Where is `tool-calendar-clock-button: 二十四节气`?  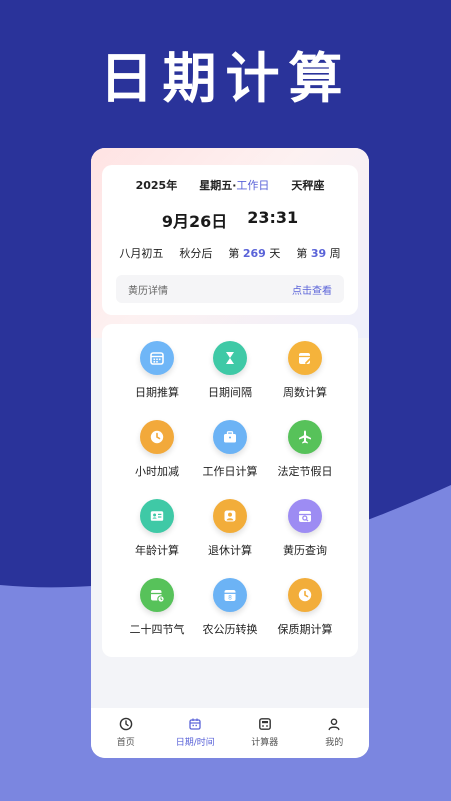
tool-calendar-clock-button: 二十四节气 is located at coordinates (157, 611).